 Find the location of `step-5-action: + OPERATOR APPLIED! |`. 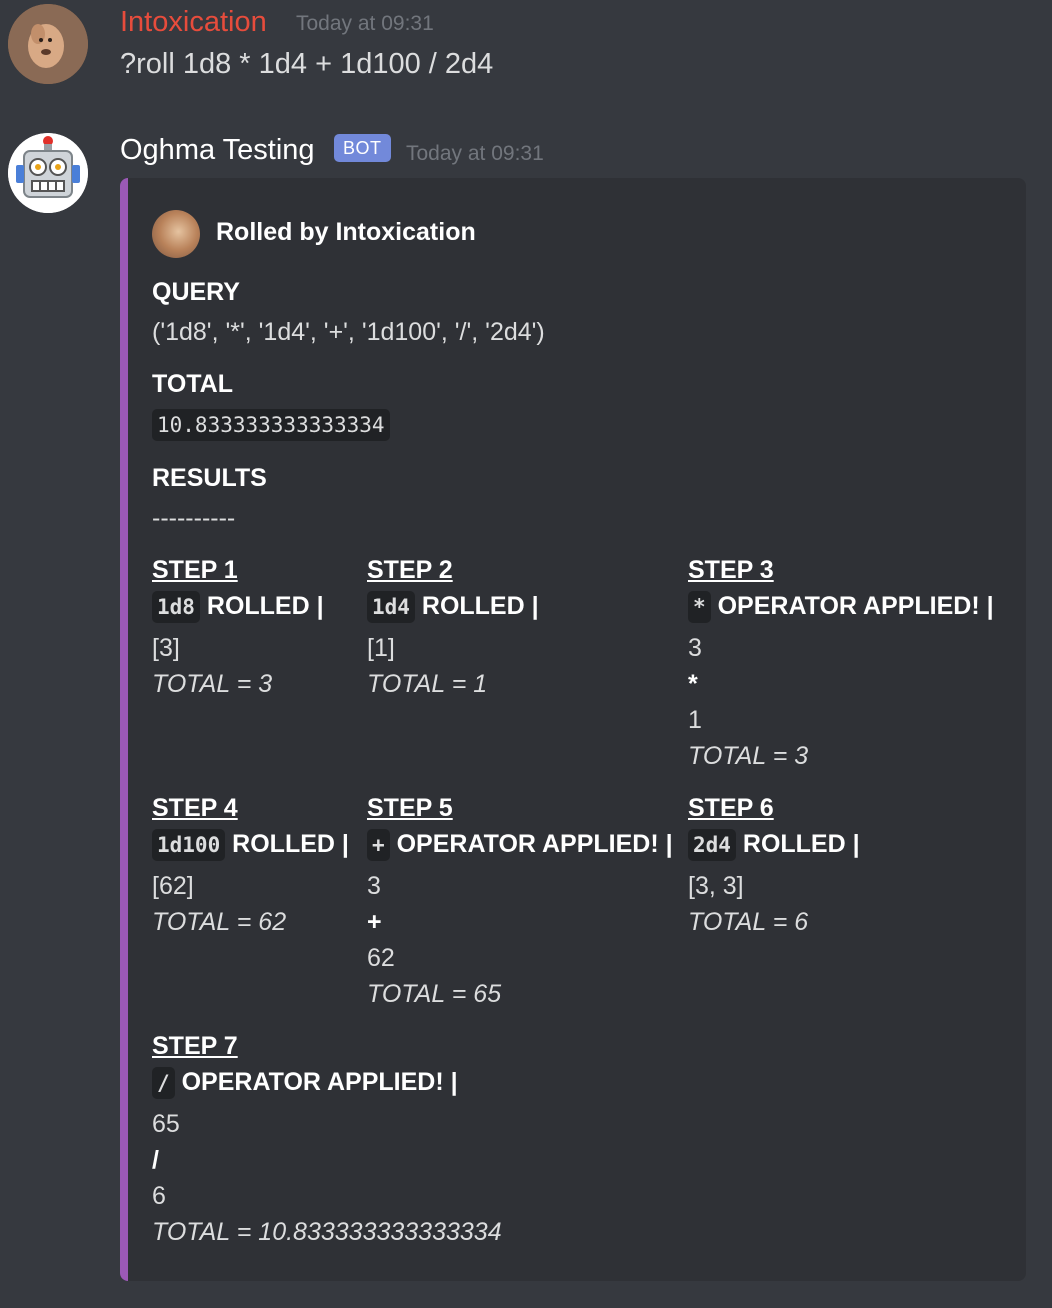

step-5-action: + OPERATOR APPLIED! | is located at coordinates (520, 845).